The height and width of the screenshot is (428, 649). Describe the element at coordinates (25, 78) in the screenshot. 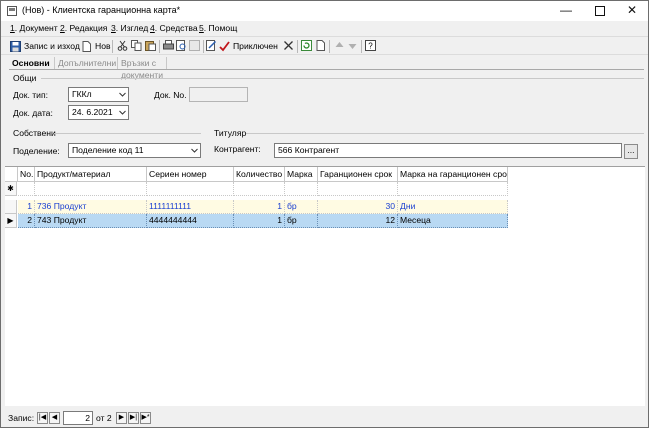

I see `general-group-legend: Общи` at that location.